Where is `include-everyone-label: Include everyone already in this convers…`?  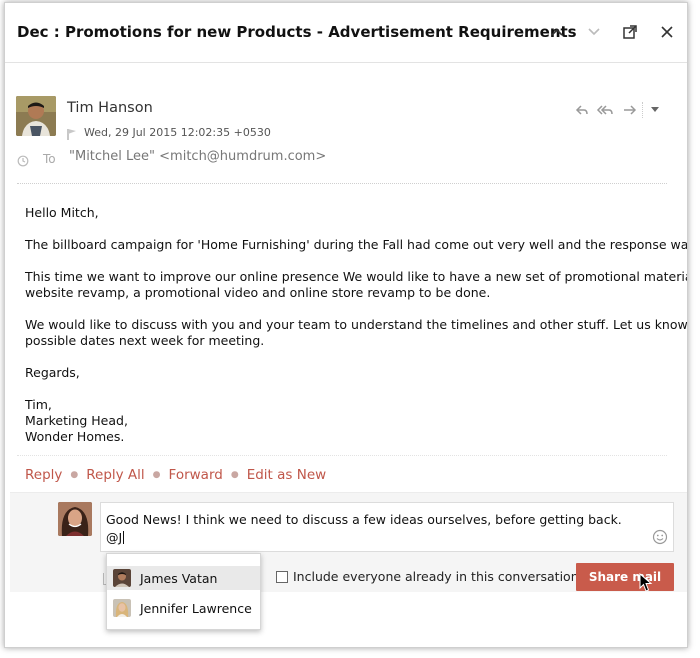
include-everyone-label: Include everyone already in this convers… is located at coordinates (436, 576).